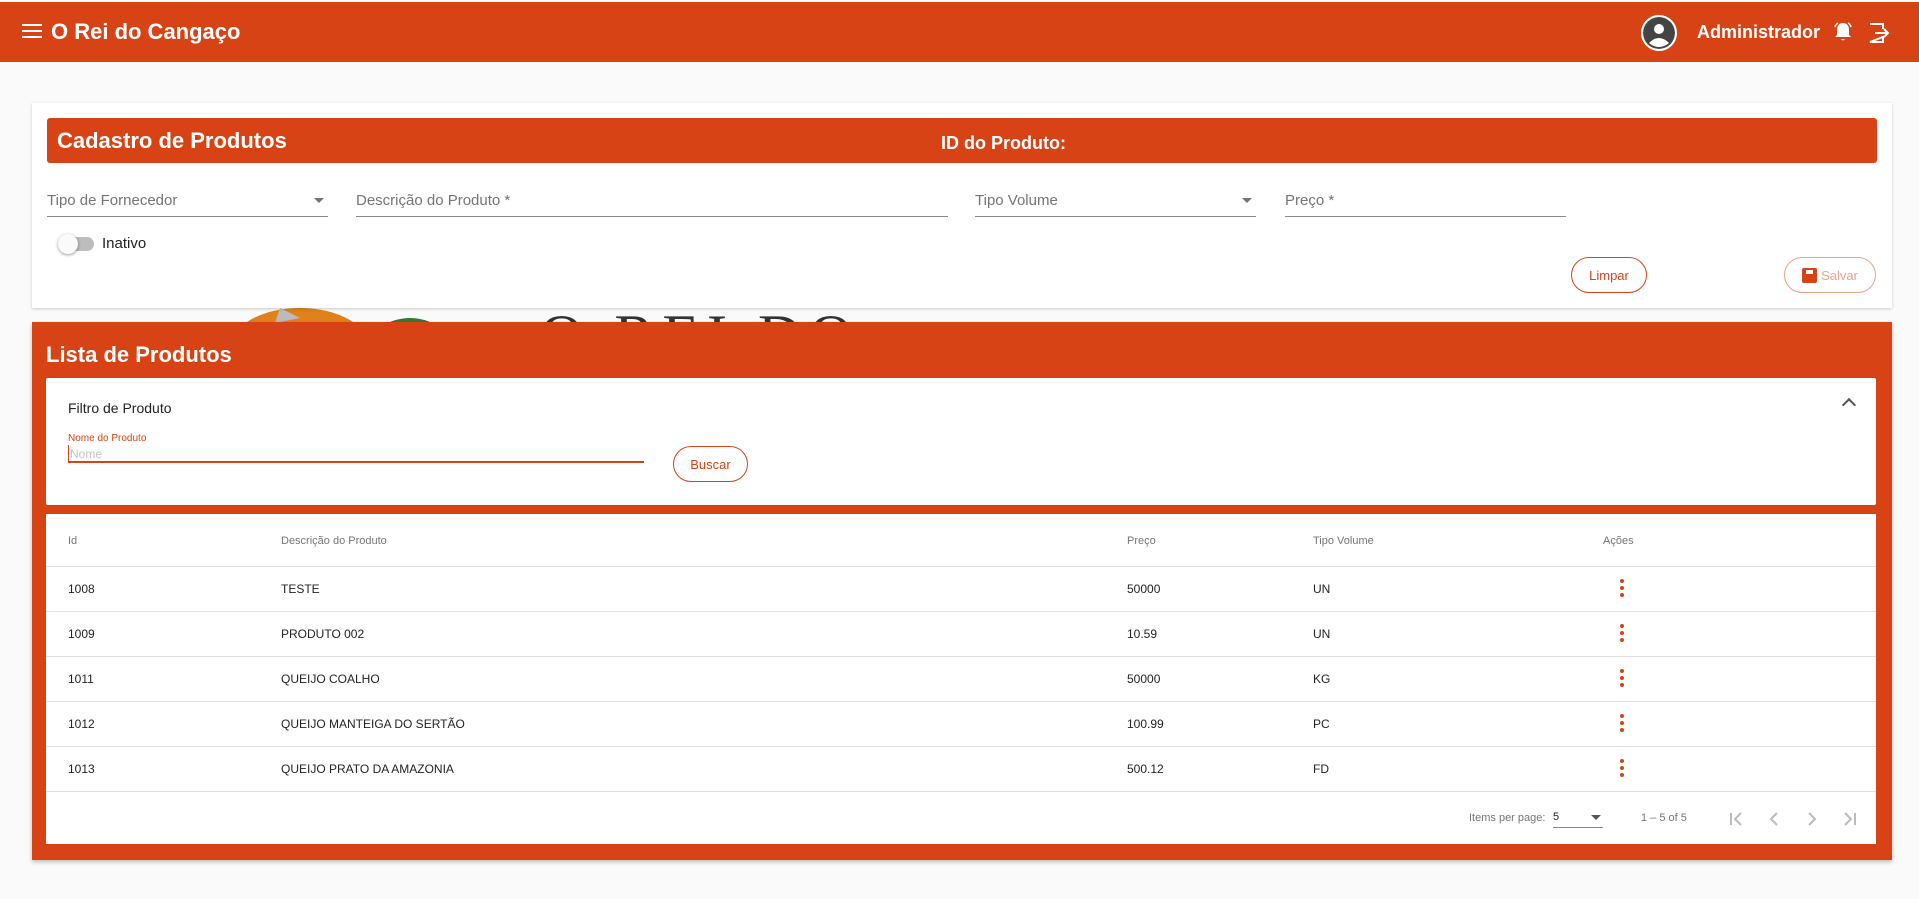 The height and width of the screenshot is (899, 1919). I want to click on save-icon, so click(1810, 275).